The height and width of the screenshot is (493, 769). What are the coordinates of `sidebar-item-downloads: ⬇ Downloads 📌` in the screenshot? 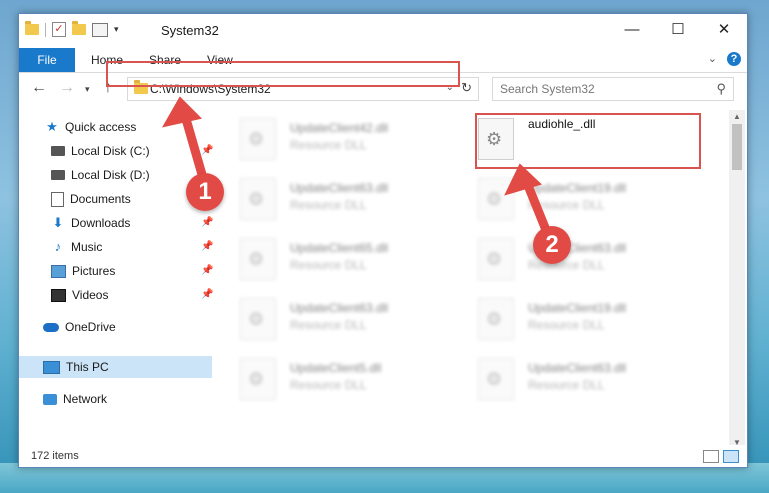 It's located at (136, 223).